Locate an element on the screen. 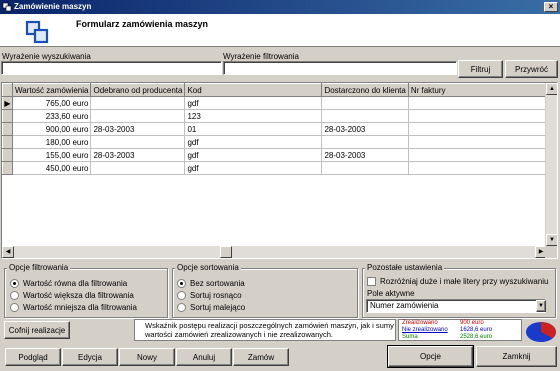  radio-no-sort: Bez sortowania is located at coordinates (211, 283).